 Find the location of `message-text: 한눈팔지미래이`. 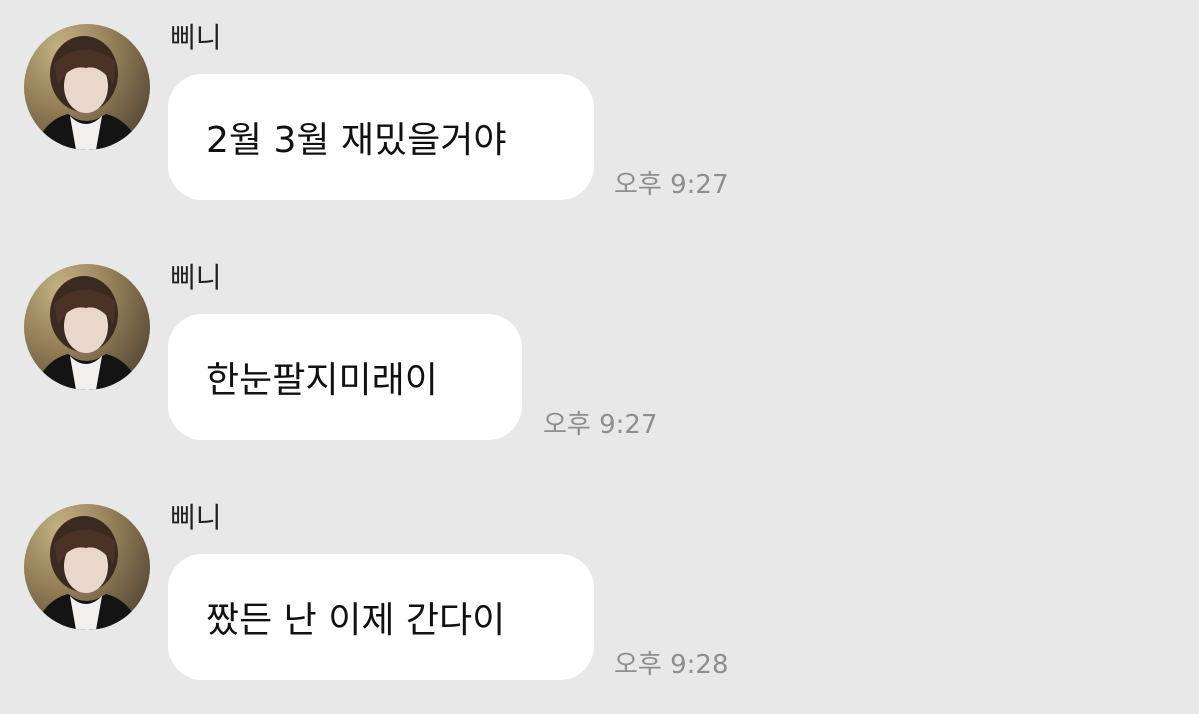

message-text: 한눈팔지미래이 is located at coordinates (322, 380).